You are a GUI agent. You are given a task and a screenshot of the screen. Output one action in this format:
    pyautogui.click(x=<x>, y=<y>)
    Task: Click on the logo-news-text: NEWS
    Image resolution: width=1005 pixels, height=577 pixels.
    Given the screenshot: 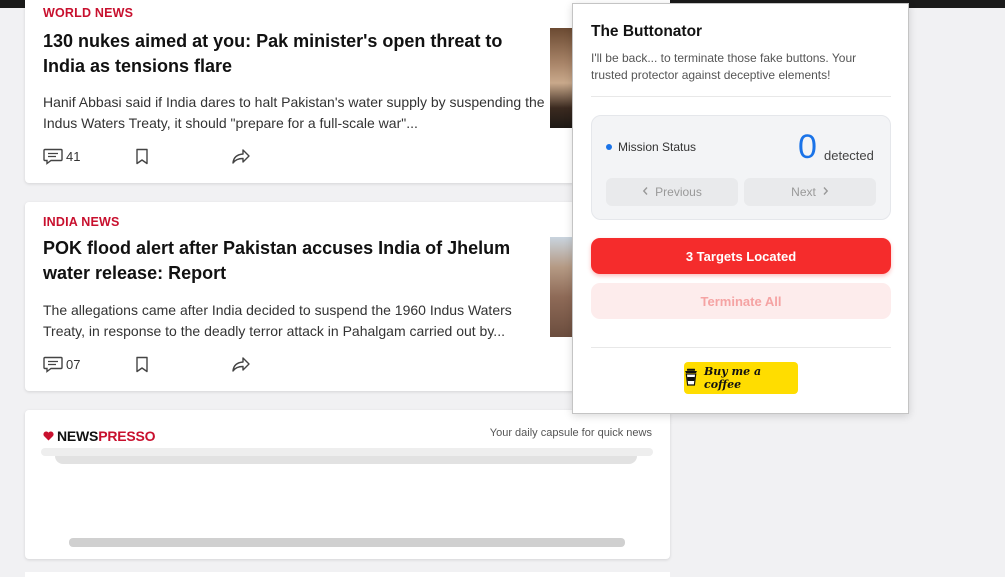 What is the action you would take?
    pyautogui.click(x=78, y=436)
    